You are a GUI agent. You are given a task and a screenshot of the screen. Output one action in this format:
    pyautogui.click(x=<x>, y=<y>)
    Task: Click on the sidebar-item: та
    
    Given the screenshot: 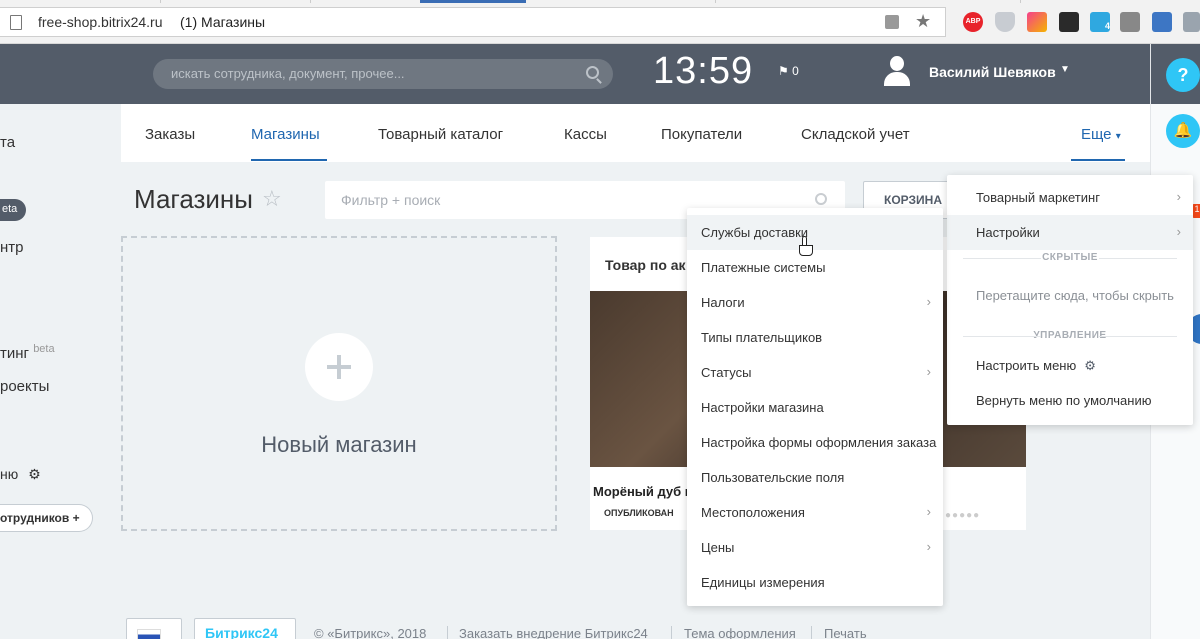 What is the action you would take?
    pyautogui.click(x=7, y=142)
    